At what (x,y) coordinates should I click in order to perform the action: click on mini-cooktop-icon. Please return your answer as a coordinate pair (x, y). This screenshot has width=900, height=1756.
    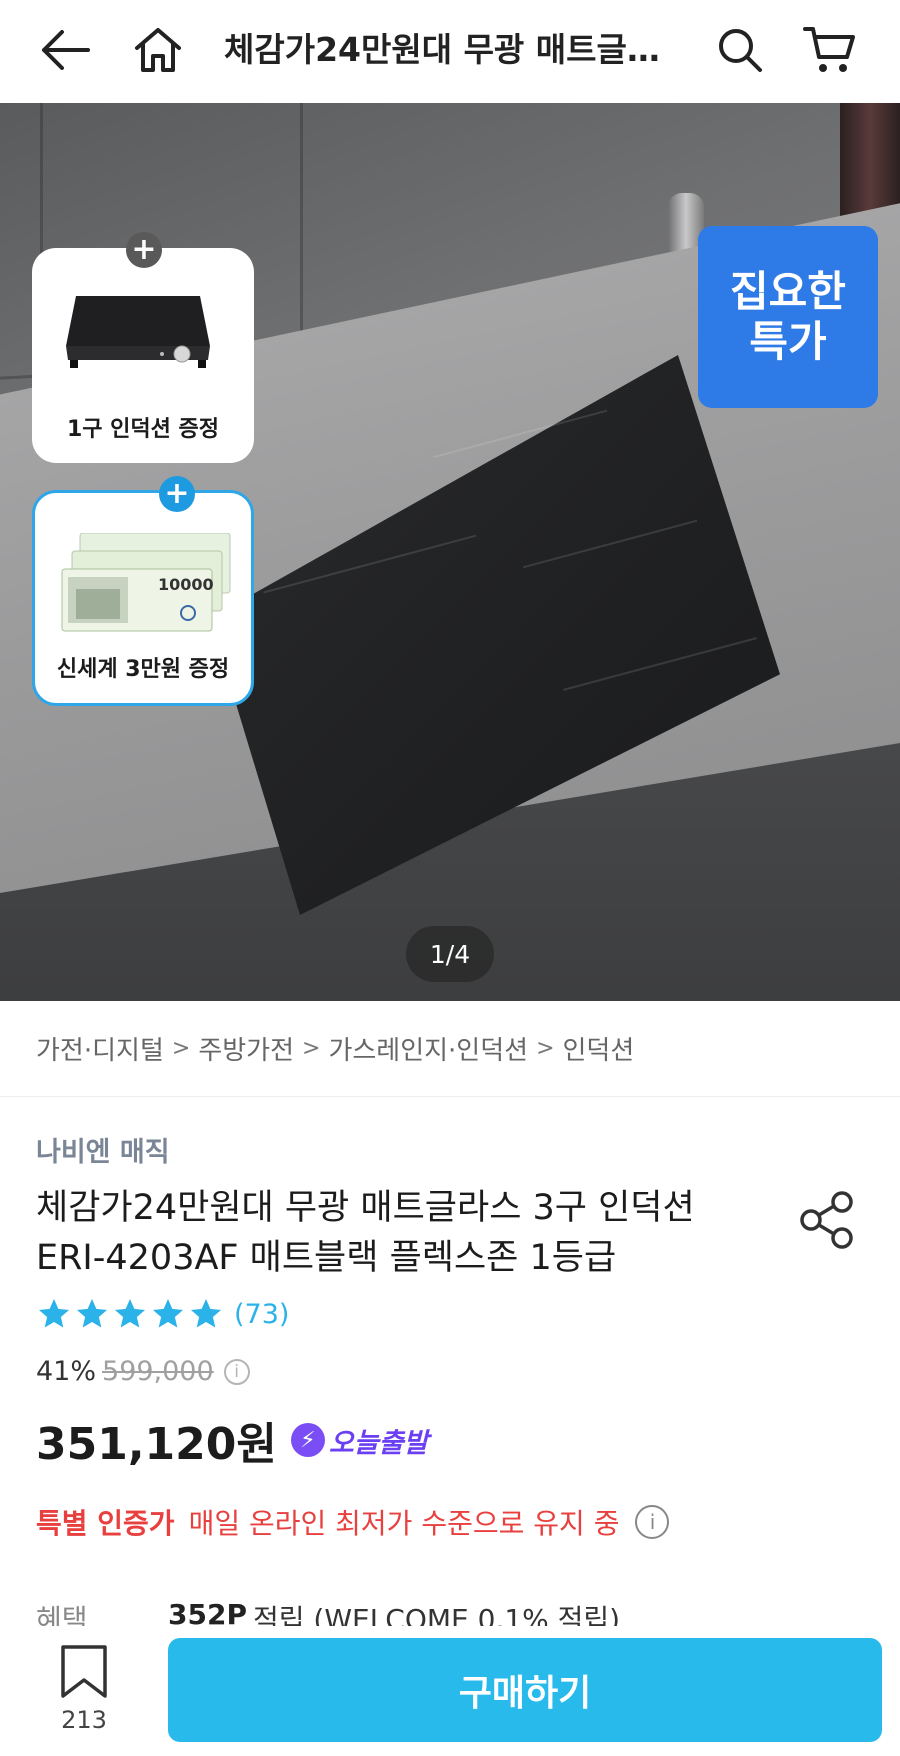
    Looking at the image, I should click on (138, 332).